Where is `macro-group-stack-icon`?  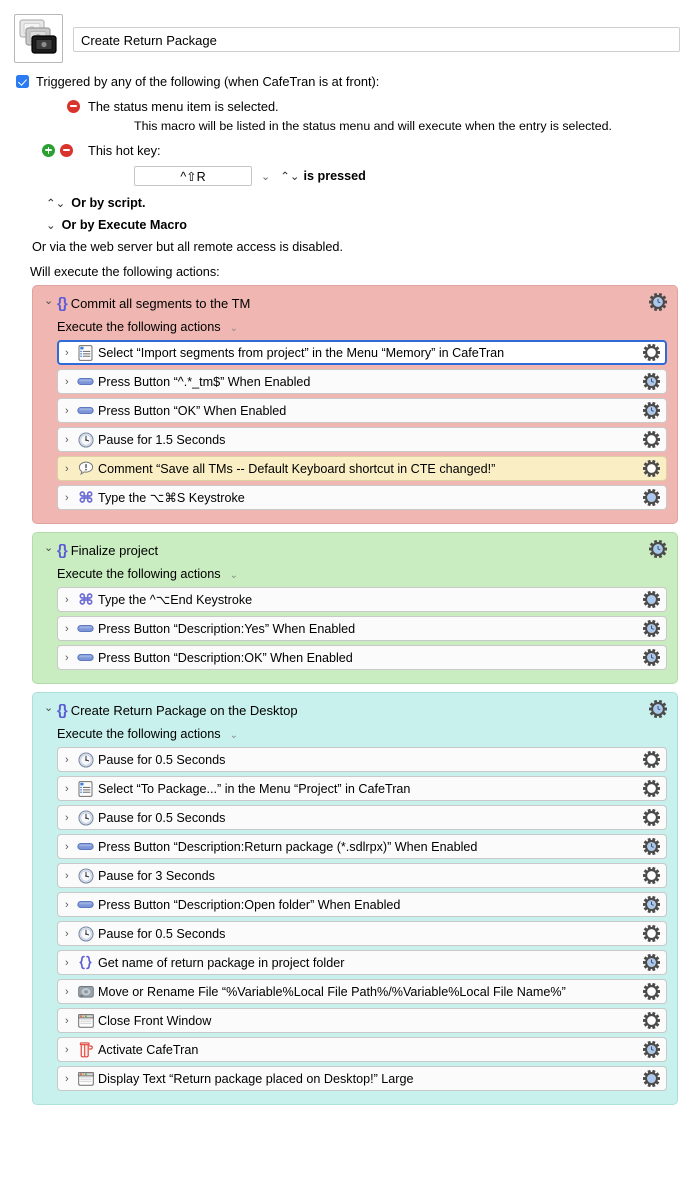 macro-group-stack-icon is located at coordinates (38, 38).